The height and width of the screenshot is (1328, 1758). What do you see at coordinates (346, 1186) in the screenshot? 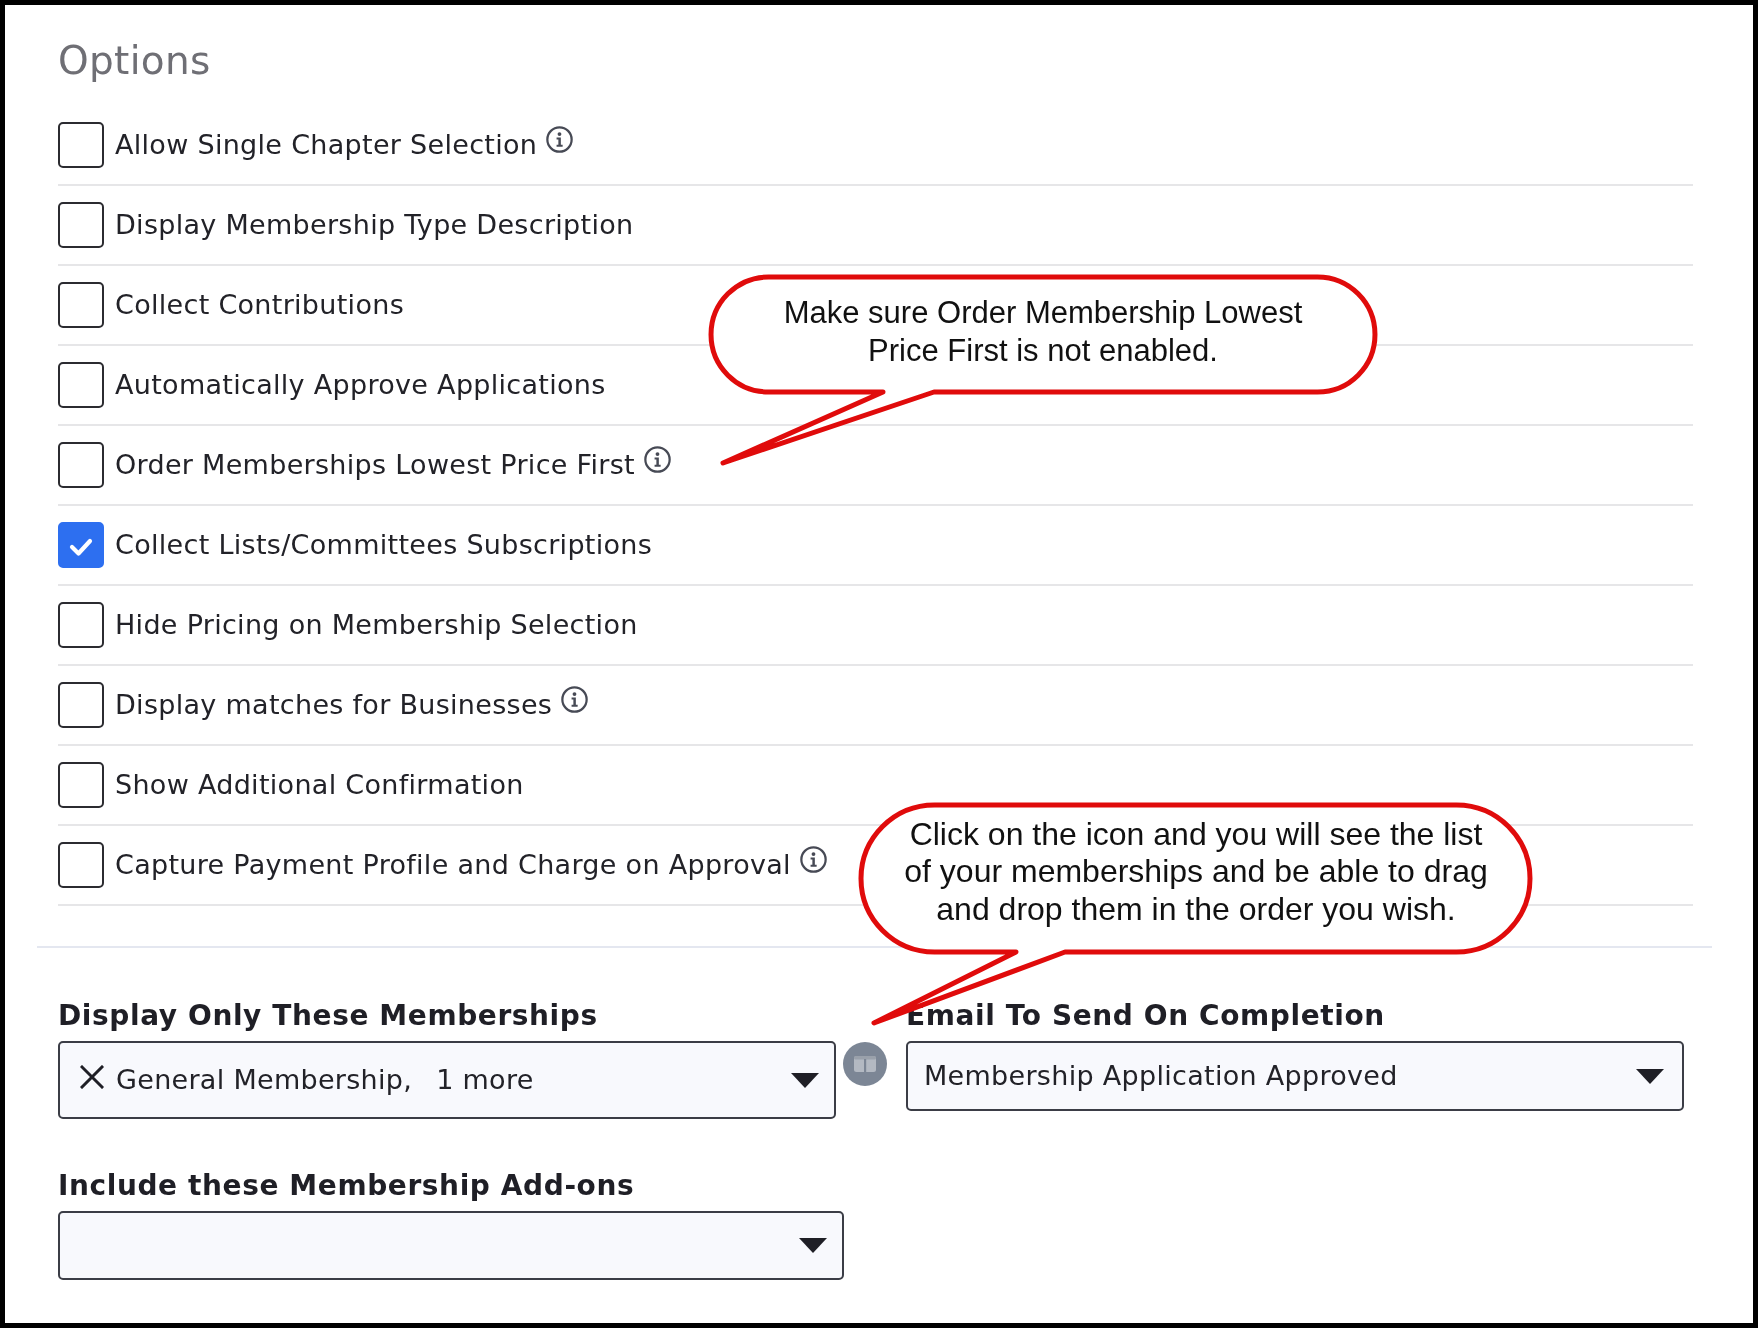
I see `field-label: Include these Membership Add-ons` at bounding box center [346, 1186].